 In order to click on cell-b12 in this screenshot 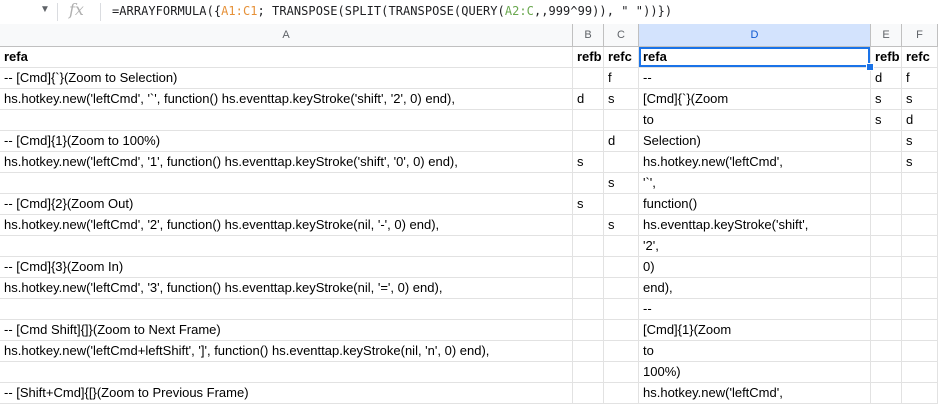, I will do `click(588, 288)`.